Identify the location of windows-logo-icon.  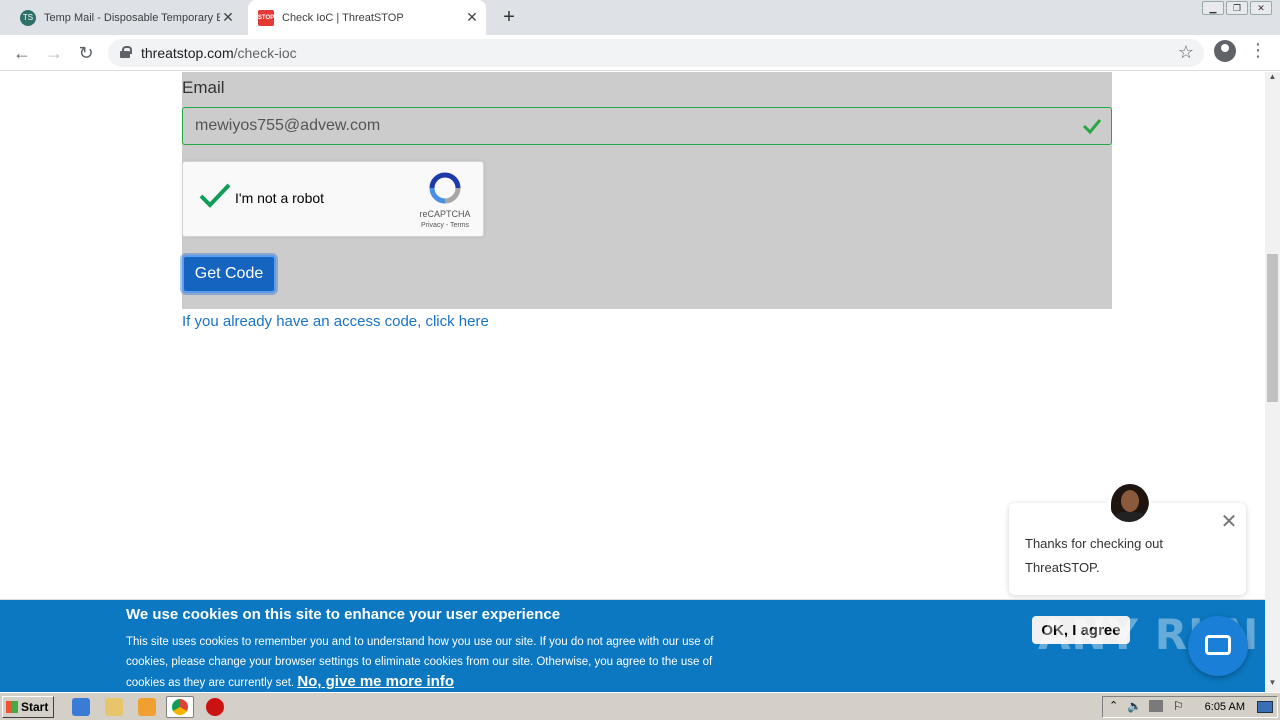
(12, 707).